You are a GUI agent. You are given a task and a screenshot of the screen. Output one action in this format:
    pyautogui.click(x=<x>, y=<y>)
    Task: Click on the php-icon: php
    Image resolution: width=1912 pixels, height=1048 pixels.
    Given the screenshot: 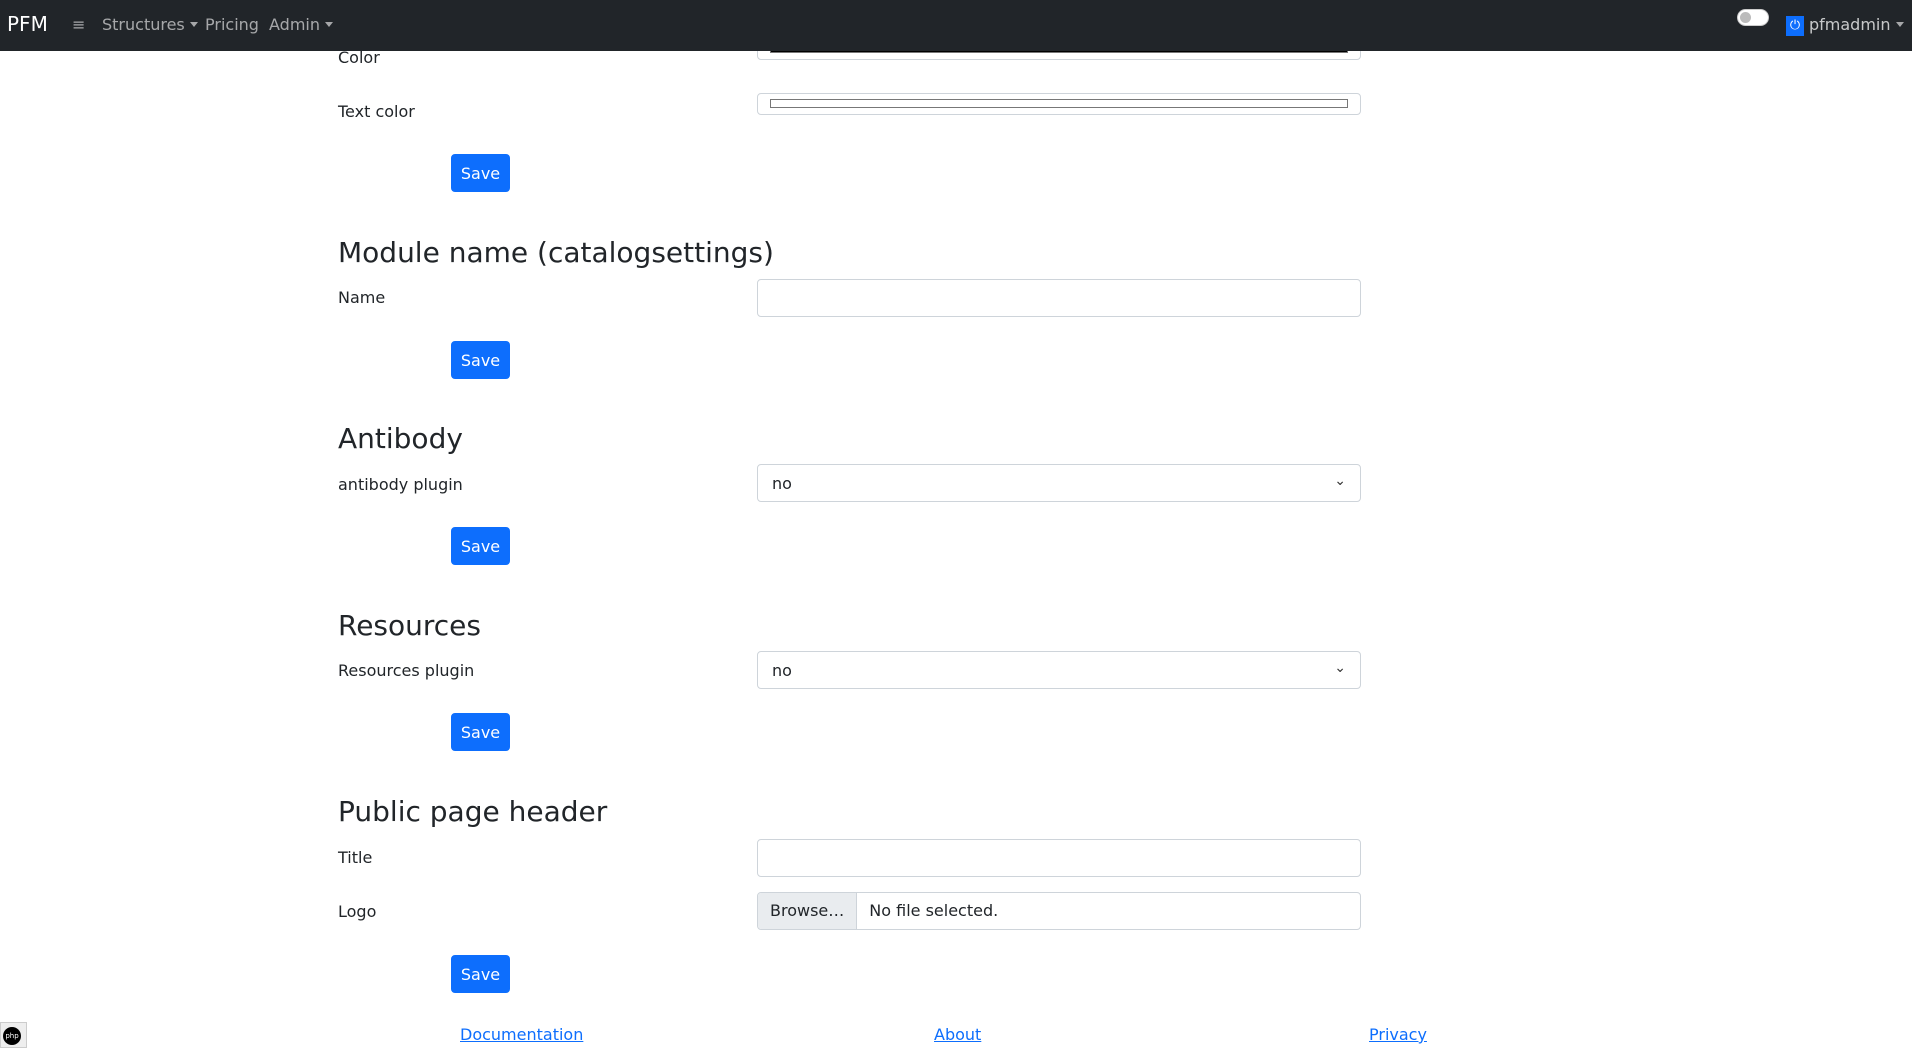 What is the action you would take?
    pyautogui.click(x=12, y=1036)
    